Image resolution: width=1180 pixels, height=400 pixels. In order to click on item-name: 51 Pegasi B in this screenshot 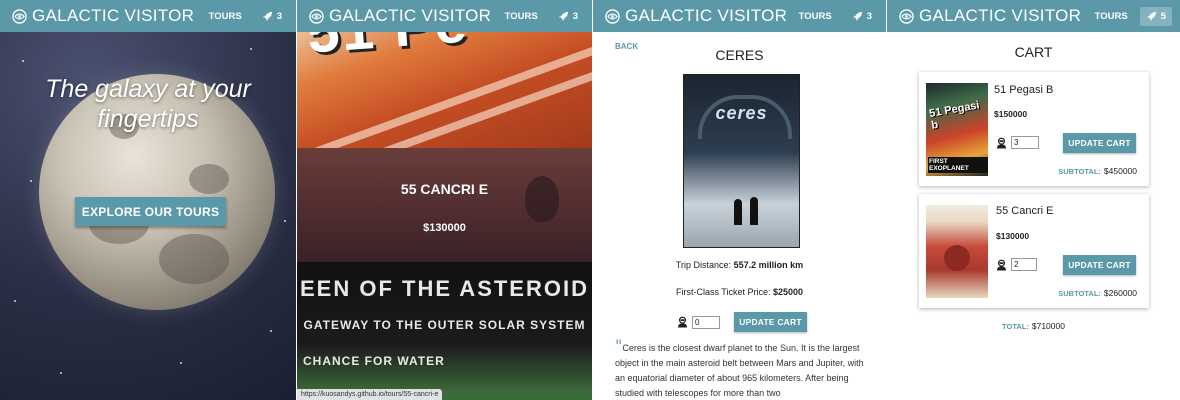, I will do `click(1024, 90)`.